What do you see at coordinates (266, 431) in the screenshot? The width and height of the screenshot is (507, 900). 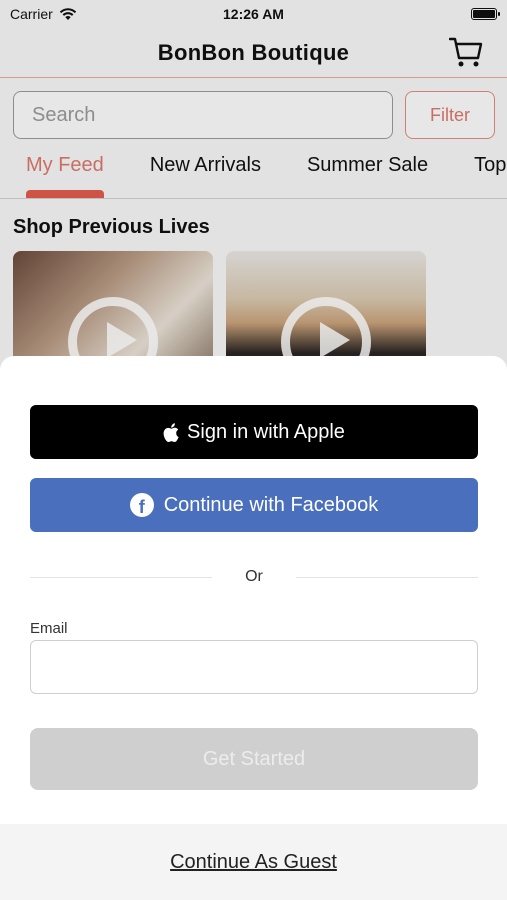 I see `apple-button-label: Sign in with Apple` at bounding box center [266, 431].